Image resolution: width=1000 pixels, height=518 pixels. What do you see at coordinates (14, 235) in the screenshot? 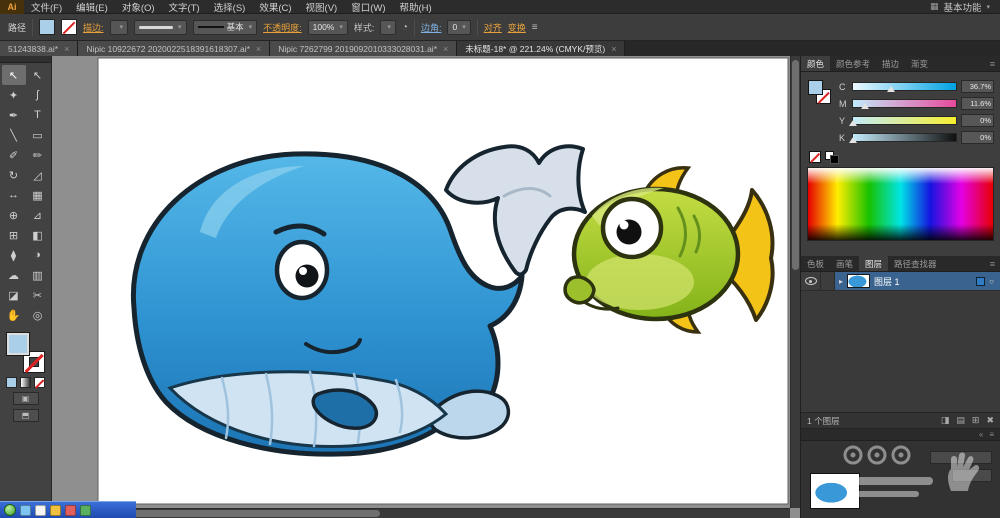
I see `mesh-tool: ⊞` at bounding box center [14, 235].